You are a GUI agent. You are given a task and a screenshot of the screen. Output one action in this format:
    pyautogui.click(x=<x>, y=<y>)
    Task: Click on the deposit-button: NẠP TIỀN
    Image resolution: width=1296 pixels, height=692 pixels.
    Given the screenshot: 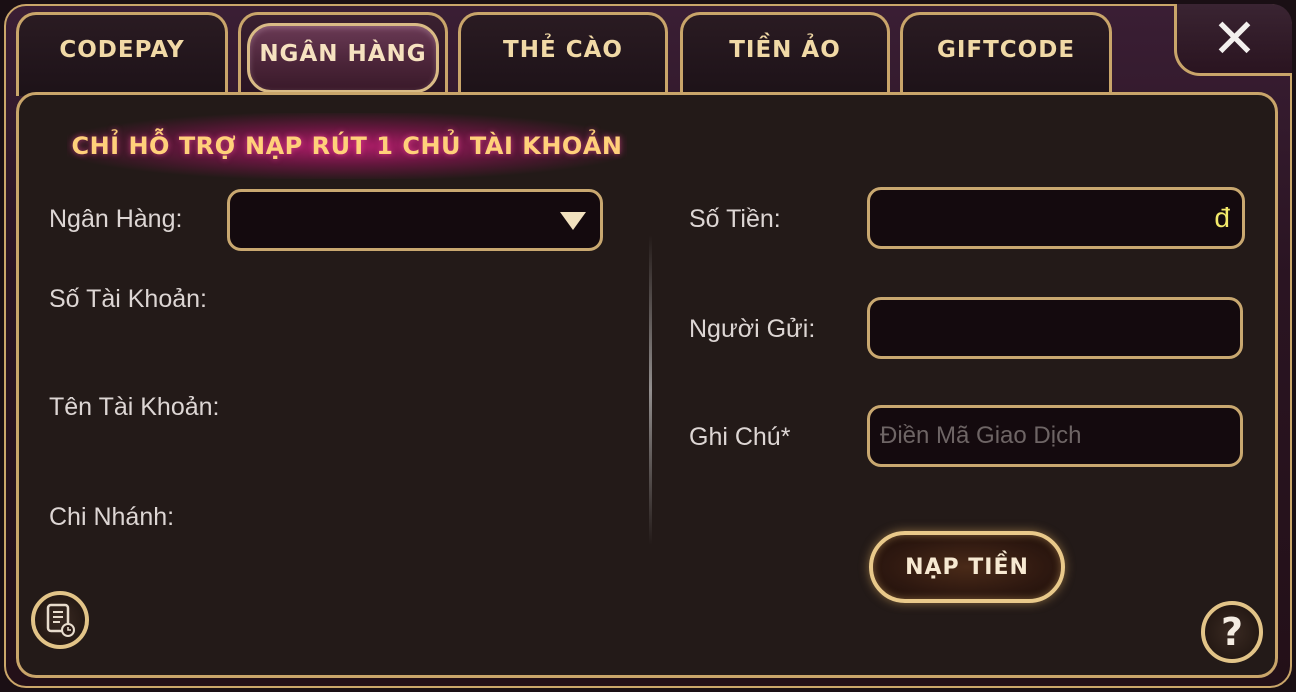 What is the action you would take?
    pyautogui.click(x=967, y=567)
    